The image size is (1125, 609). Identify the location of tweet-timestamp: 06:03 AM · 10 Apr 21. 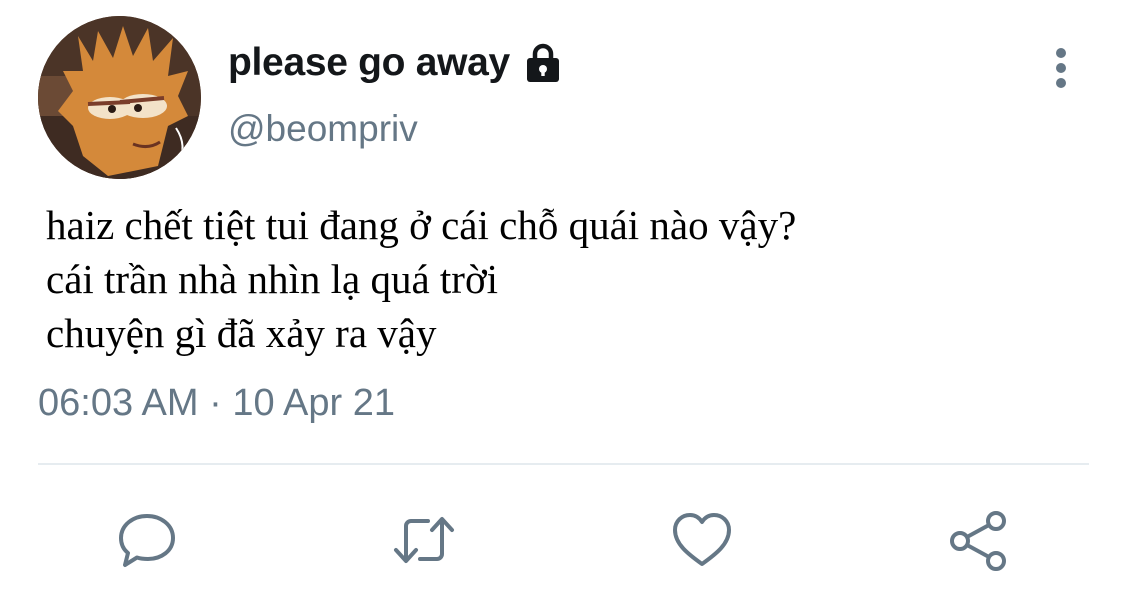
(216, 403).